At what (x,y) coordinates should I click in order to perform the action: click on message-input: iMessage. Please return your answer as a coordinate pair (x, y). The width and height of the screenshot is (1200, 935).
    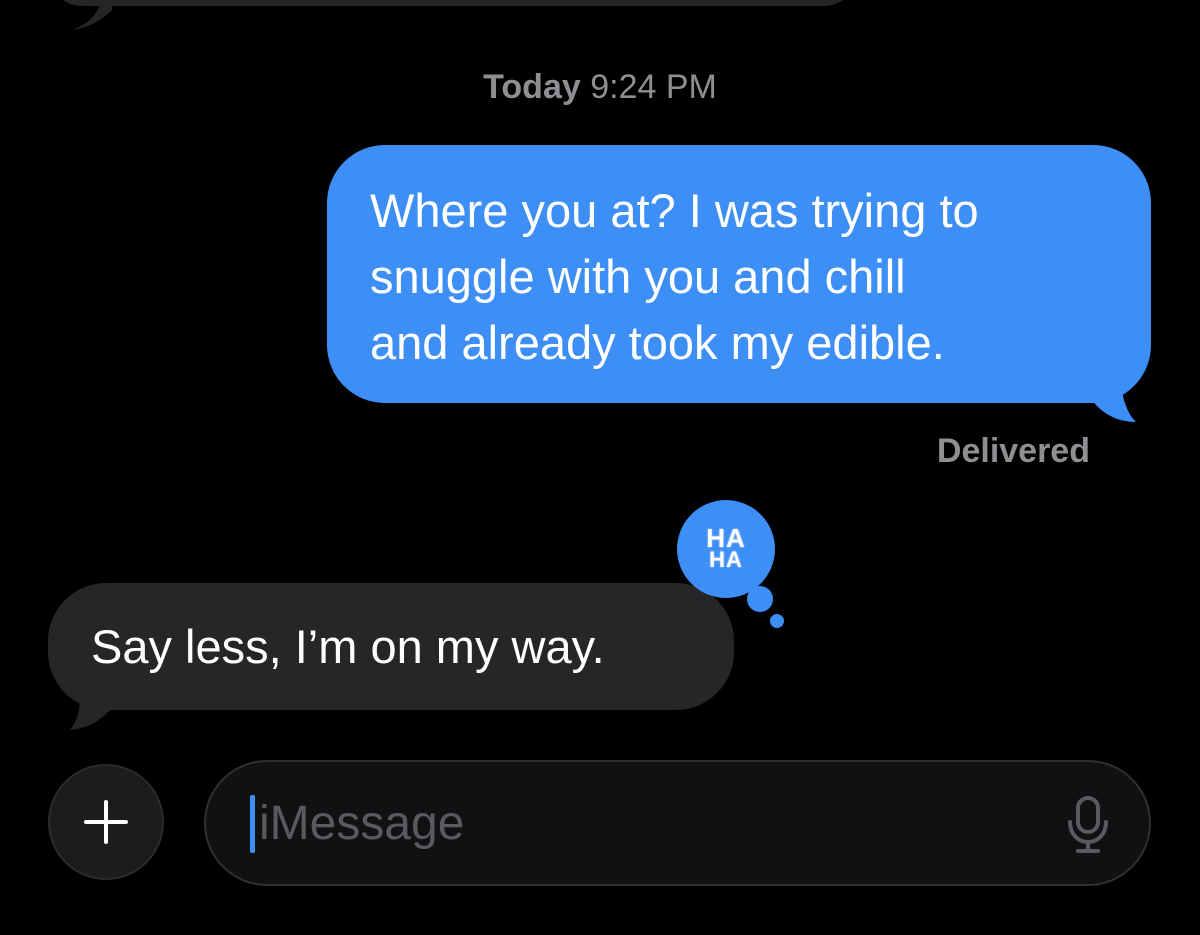
    Looking at the image, I should click on (677, 823).